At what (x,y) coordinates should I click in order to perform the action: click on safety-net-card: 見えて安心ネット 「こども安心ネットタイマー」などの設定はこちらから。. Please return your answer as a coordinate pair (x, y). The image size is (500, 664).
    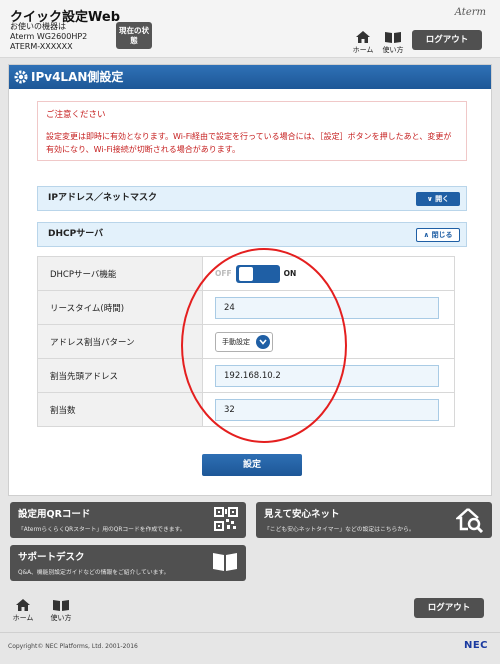
    Looking at the image, I should click on (374, 520).